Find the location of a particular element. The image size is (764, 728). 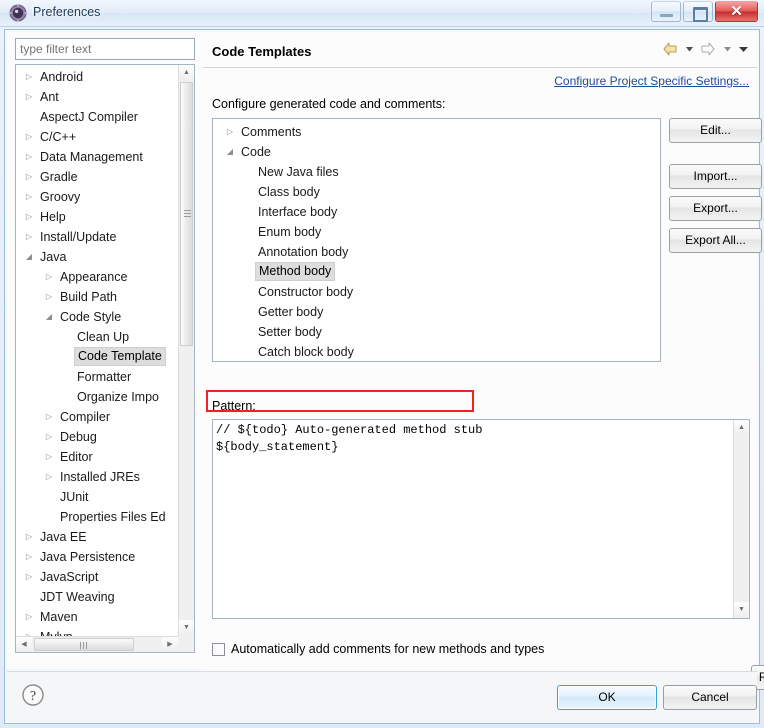

sidebar-item-editor: ▷ Editor is located at coordinates (97, 457).